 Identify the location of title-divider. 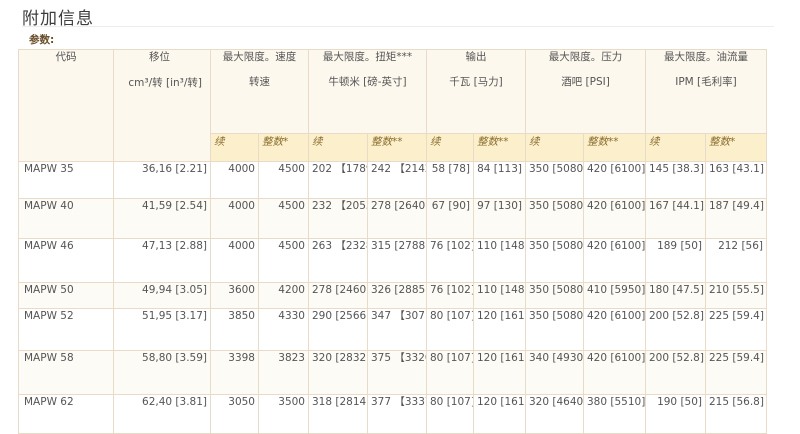
(398, 26).